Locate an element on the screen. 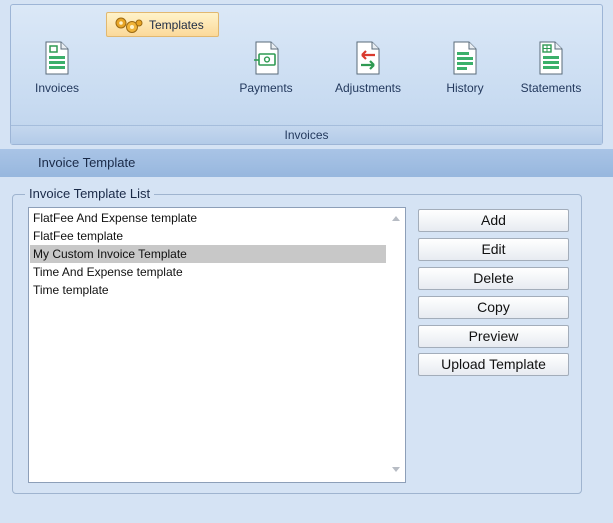 Image resolution: width=613 pixels, height=523 pixels. add-button: Add is located at coordinates (493, 220).